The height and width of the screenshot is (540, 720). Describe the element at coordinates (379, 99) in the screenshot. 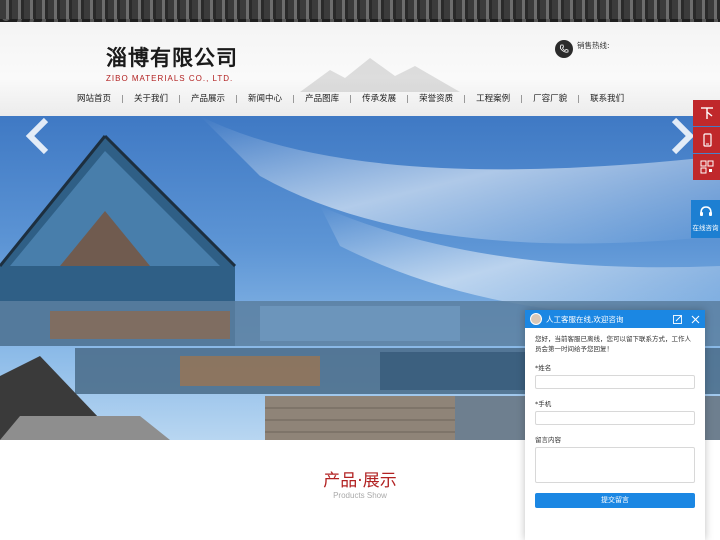

I see `nav-item-heritage: 传承发展` at that location.